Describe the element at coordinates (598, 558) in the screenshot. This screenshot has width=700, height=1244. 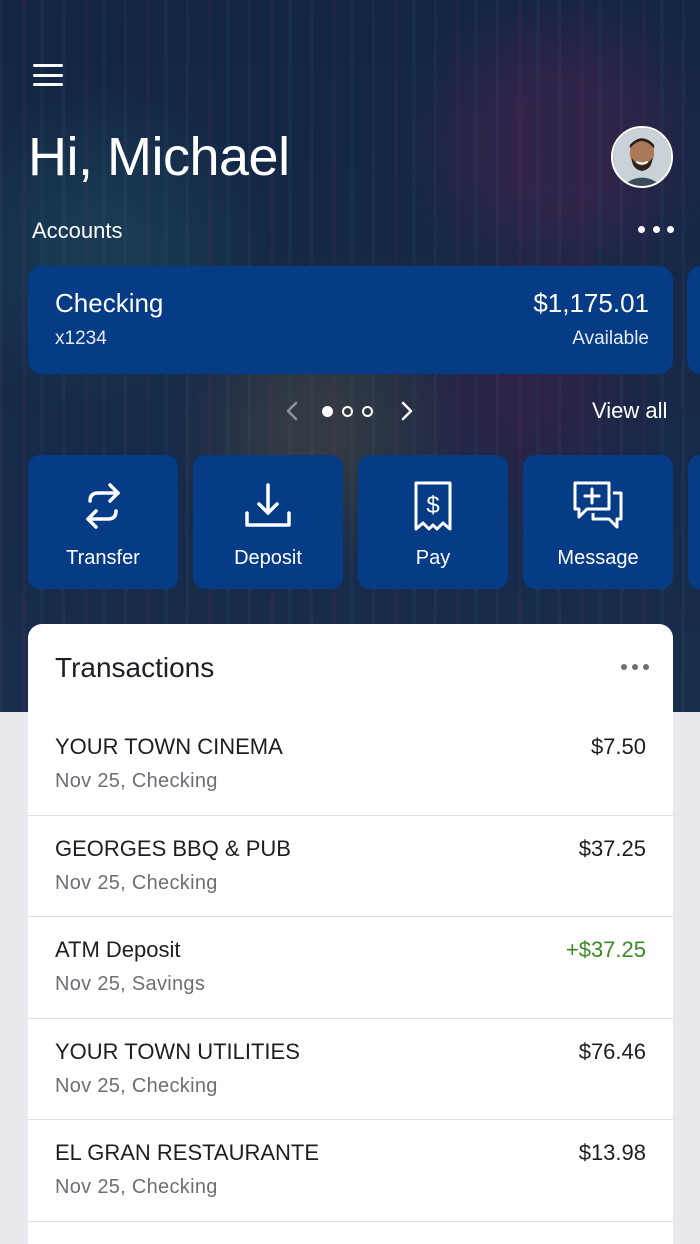
I see `message-label: Message` at that location.